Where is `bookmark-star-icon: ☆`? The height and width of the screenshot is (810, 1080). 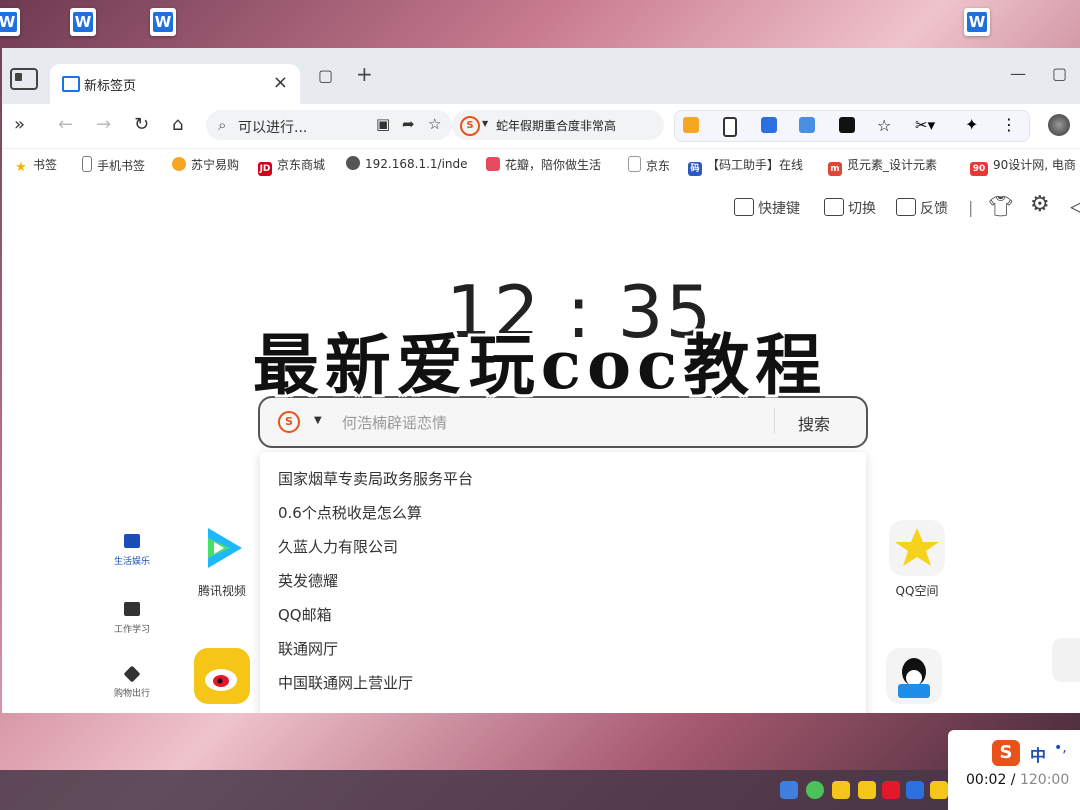
bookmark-star-icon: ☆ is located at coordinates (434, 124).